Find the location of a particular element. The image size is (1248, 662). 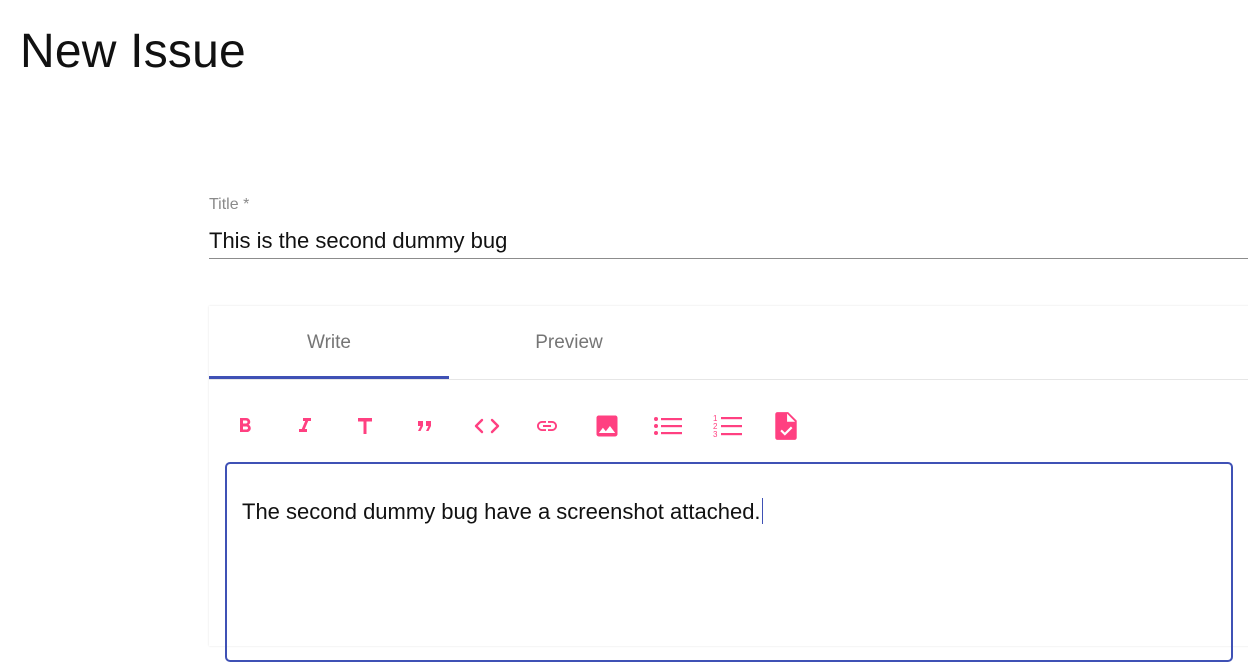

ordered-list-button: 1 2 3 is located at coordinates (743, 426).